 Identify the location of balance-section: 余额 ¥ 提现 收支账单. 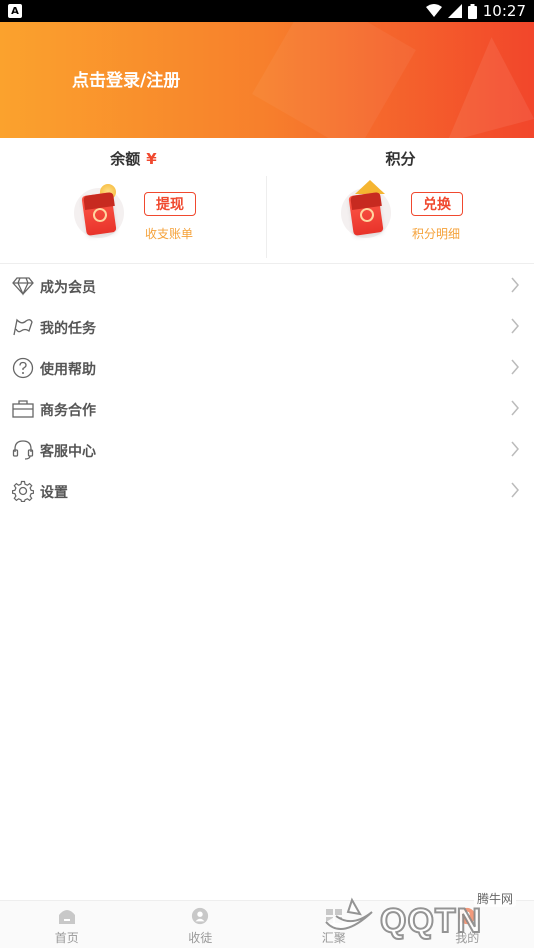
(133, 201).